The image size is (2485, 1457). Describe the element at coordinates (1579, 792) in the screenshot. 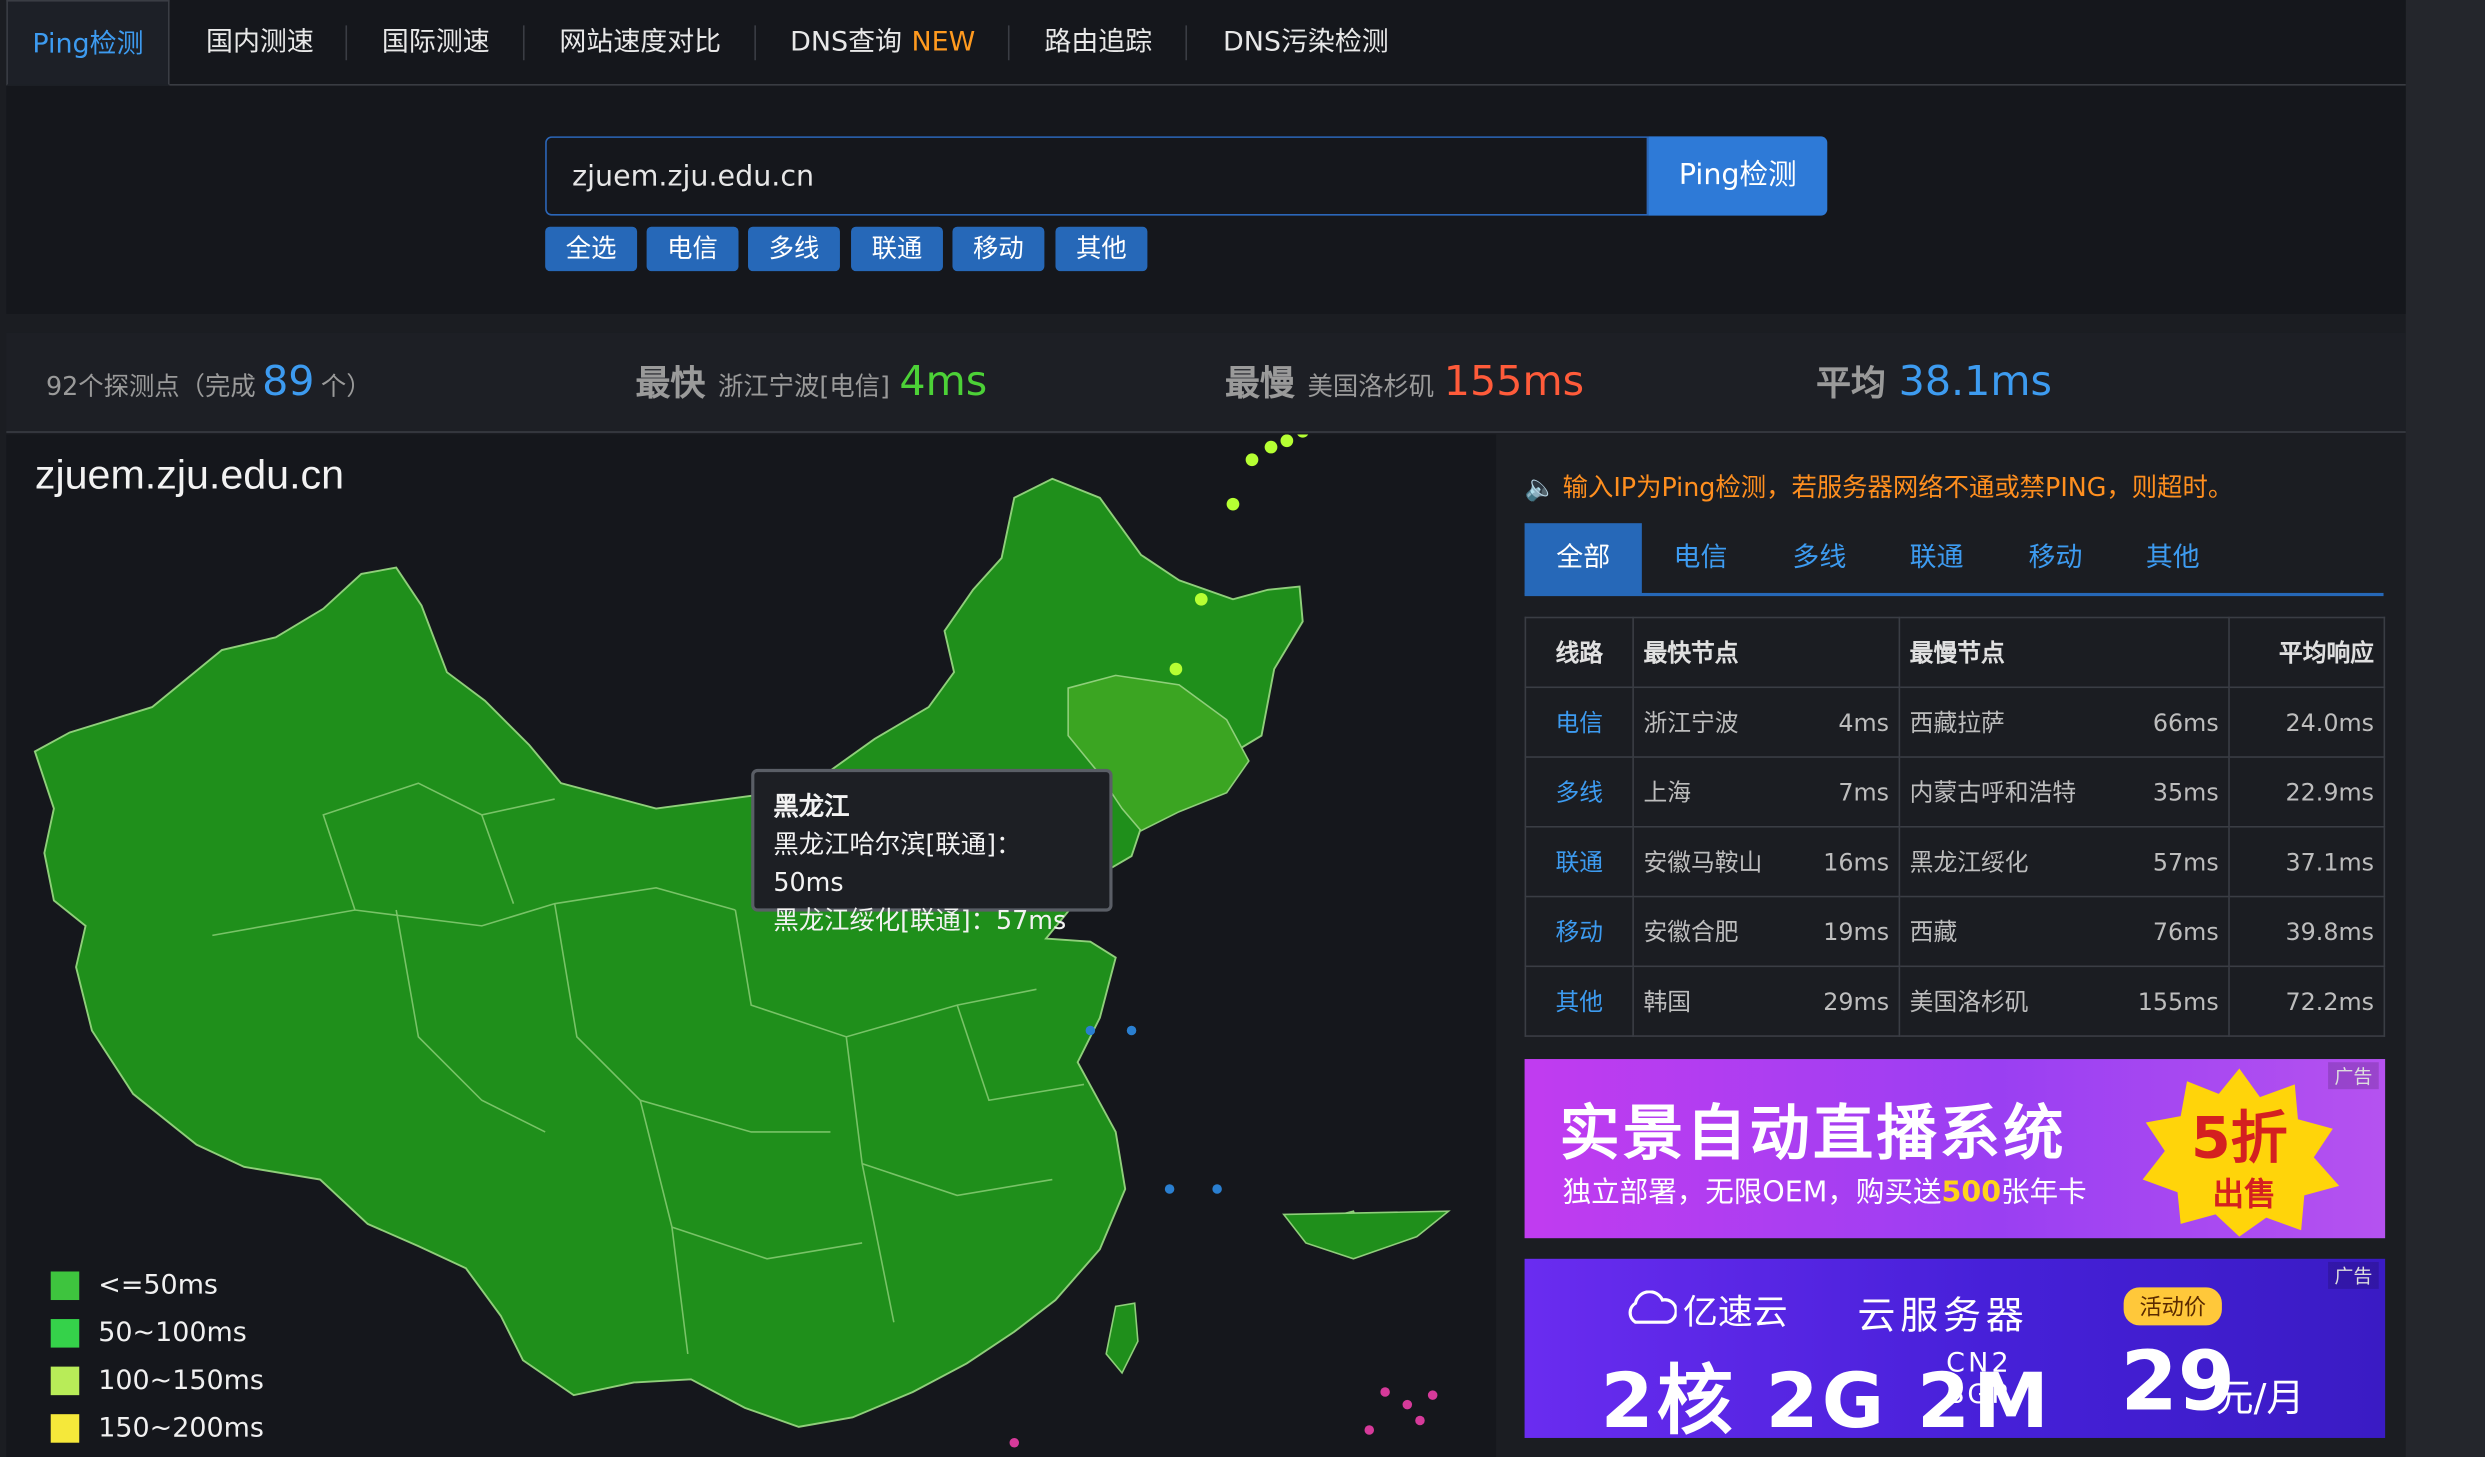

I see `line-link: 多线` at that location.